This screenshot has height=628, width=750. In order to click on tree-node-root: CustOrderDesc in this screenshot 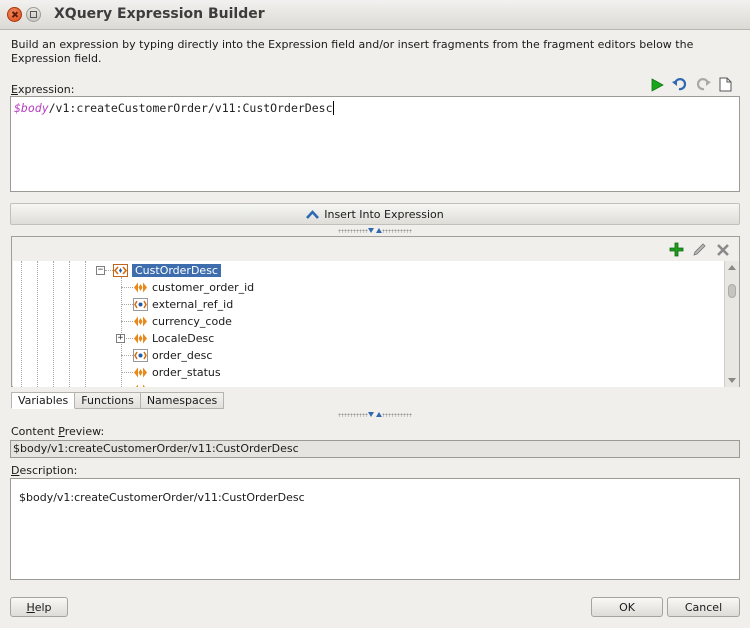, I will do `click(167, 270)`.